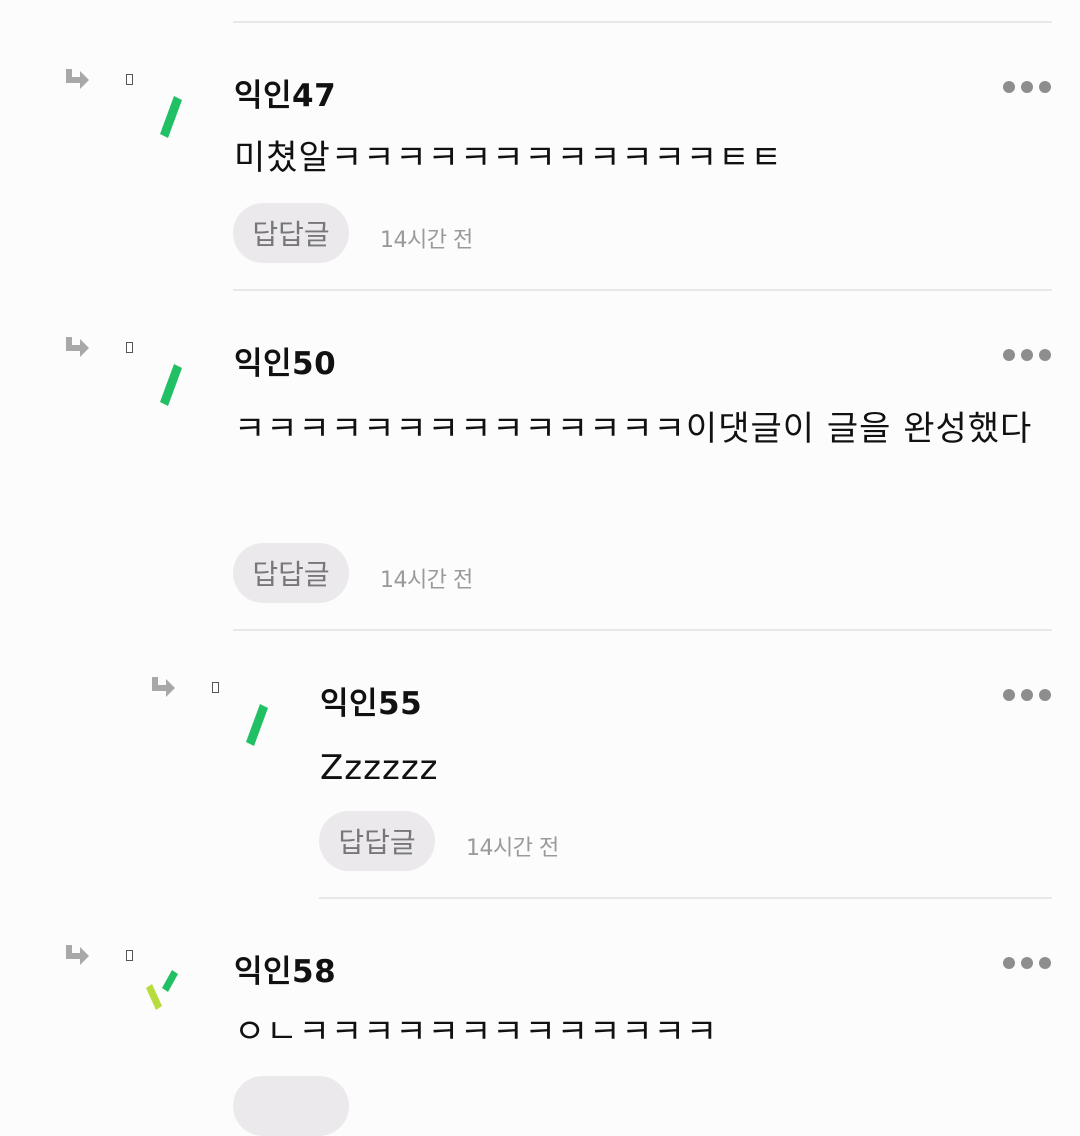  Describe the element at coordinates (285, 360) in the screenshot. I see `comment-author: 익인50` at that location.